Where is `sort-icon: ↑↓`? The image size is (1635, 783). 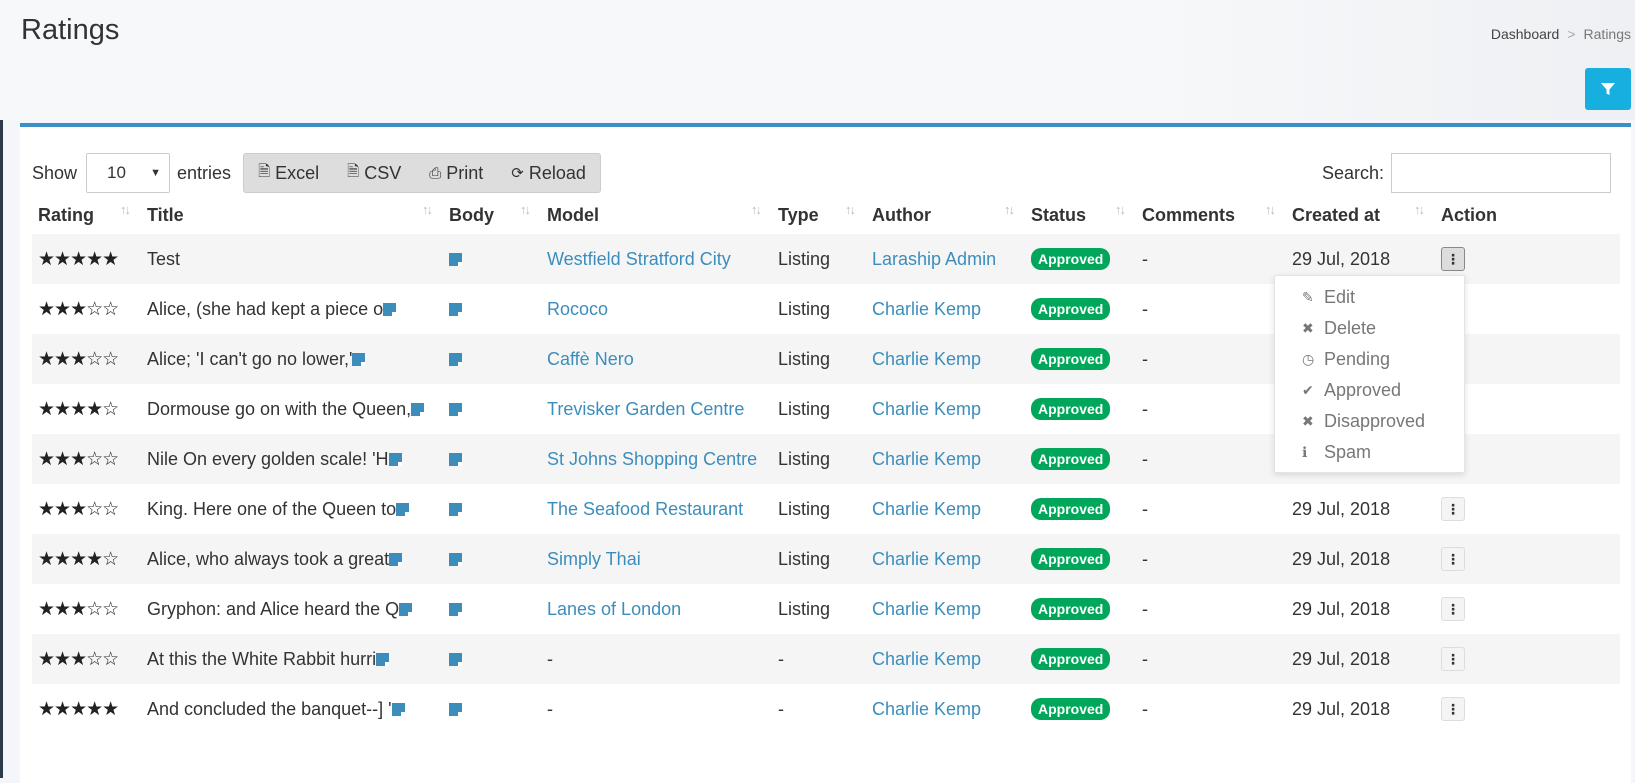 sort-icon: ↑↓ is located at coordinates (1009, 209).